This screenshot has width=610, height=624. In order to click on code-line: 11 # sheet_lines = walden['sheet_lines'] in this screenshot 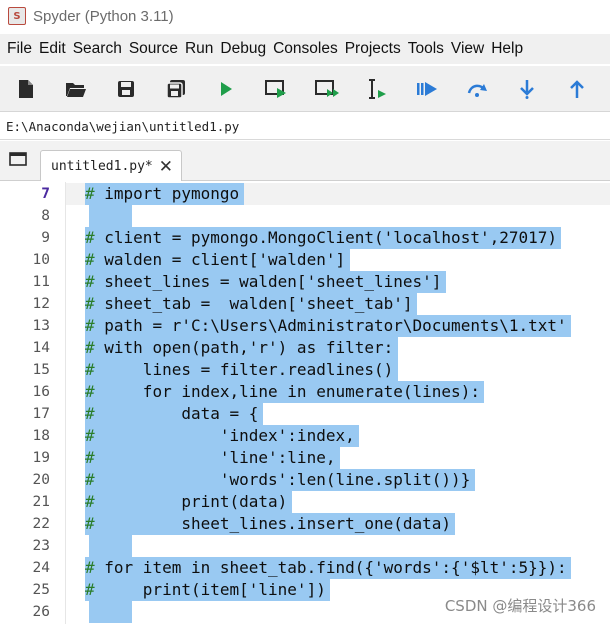, I will do `click(305, 282)`.